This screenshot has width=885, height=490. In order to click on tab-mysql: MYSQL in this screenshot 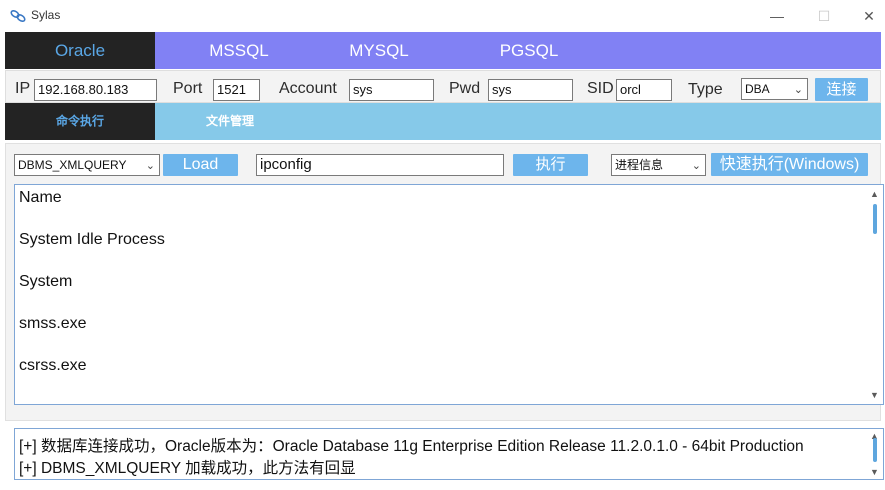, I will do `click(379, 50)`.